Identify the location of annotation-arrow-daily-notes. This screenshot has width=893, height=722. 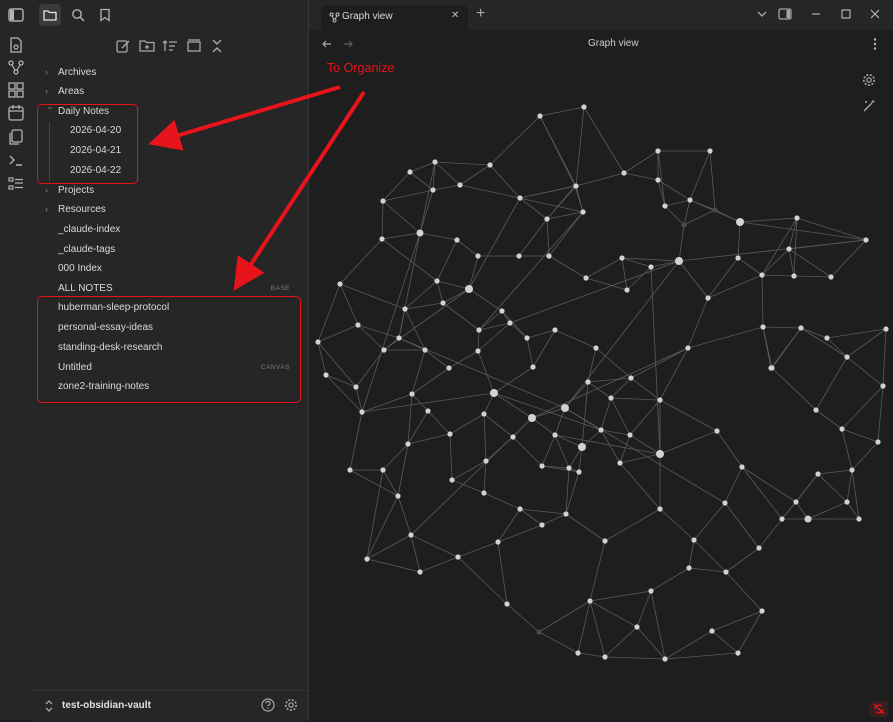
(244, 118).